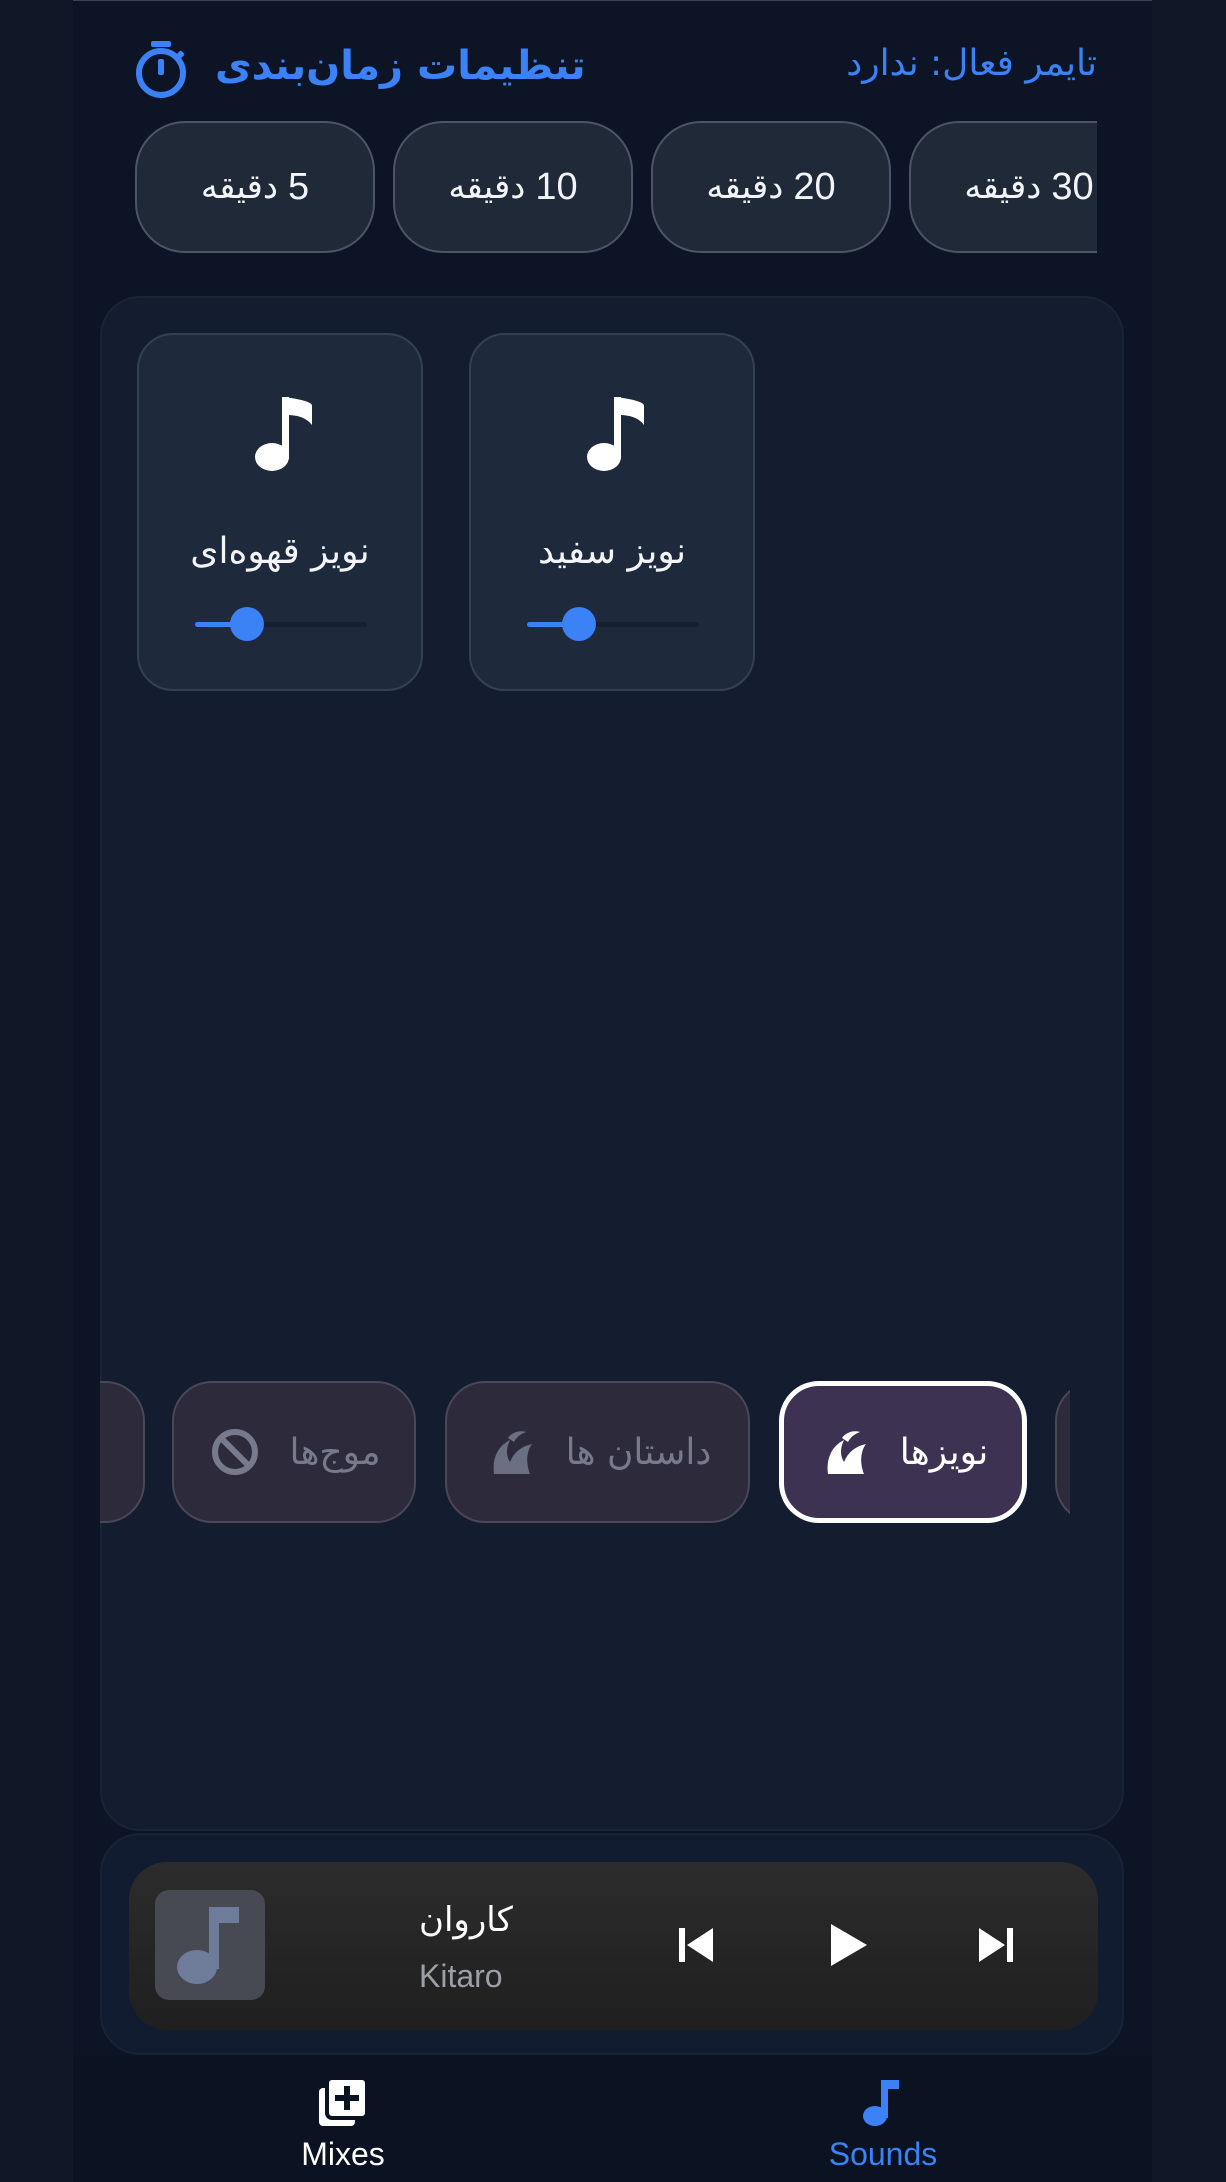 The height and width of the screenshot is (2182, 1226). Describe the element at coordinates (344, 2101) in the screenshot. I see `add-mix-icon` at that location.